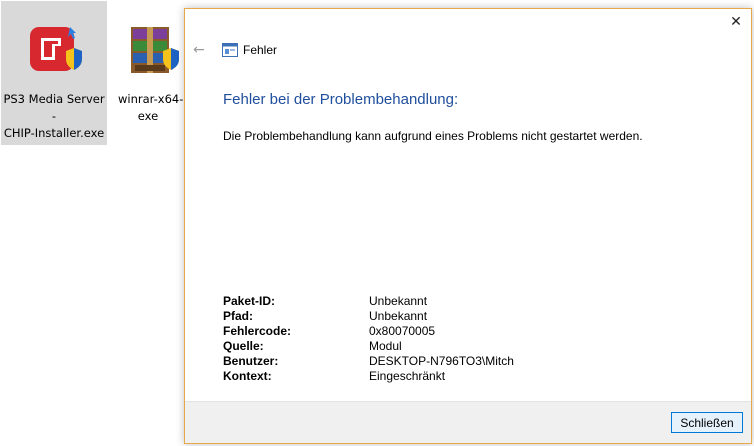 This screenshot has height=446, width=754. What do you see at coordinates (247, 376) in the screenshot?
I see `detail-label: Kontext:` at bounding box center [247, 376].